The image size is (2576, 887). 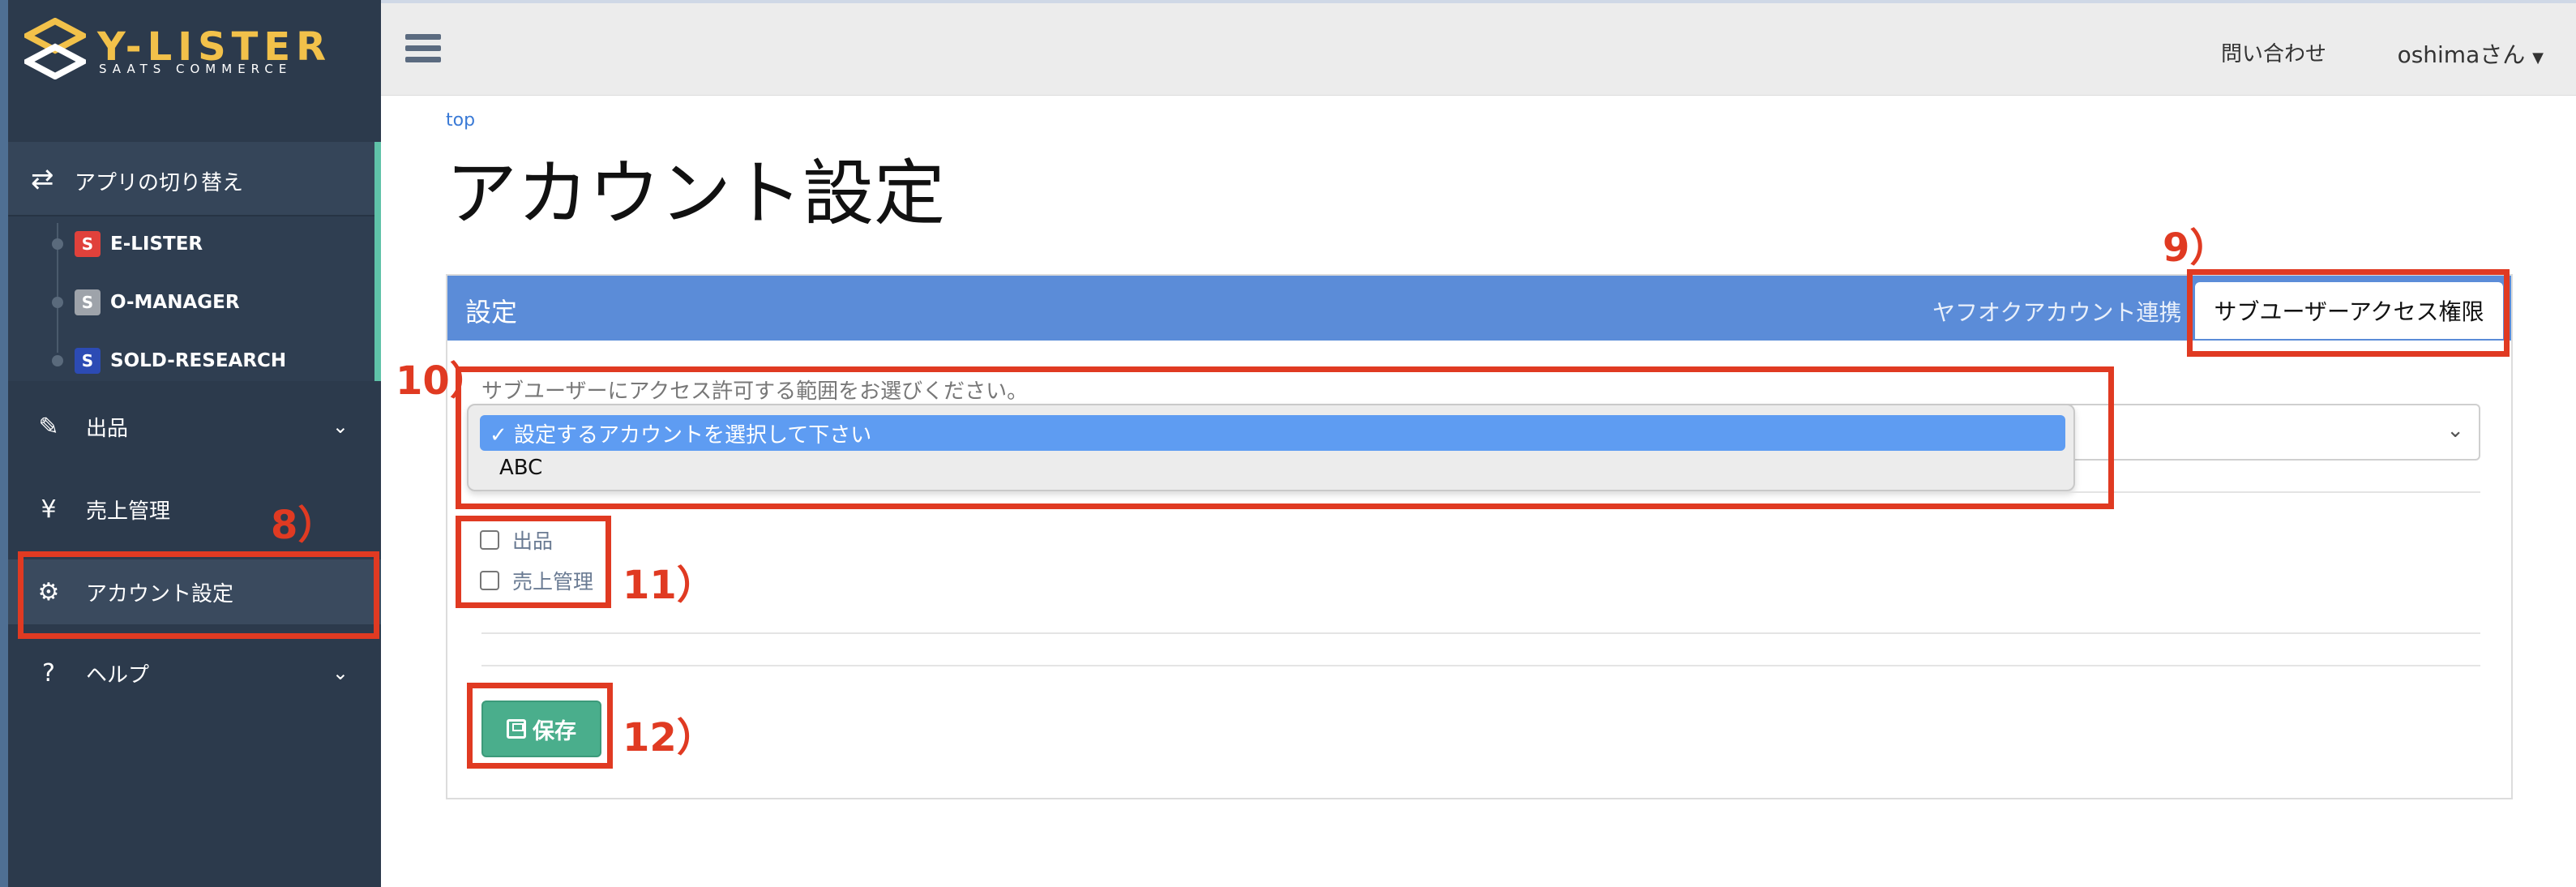 I want to click on top-bar: 問い合わせ oshimaさん ▼, so click(x=1478, y=48).